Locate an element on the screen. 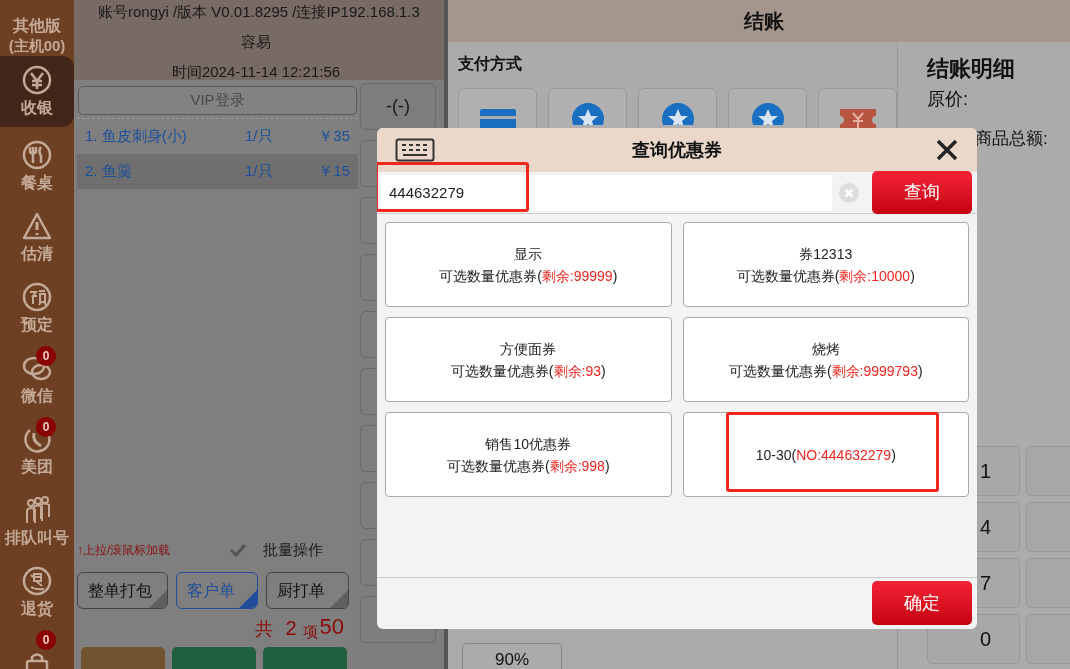  coupon-remaining: 可选数量优惠券(剩余:10000) is located at coordinates (825, 276).